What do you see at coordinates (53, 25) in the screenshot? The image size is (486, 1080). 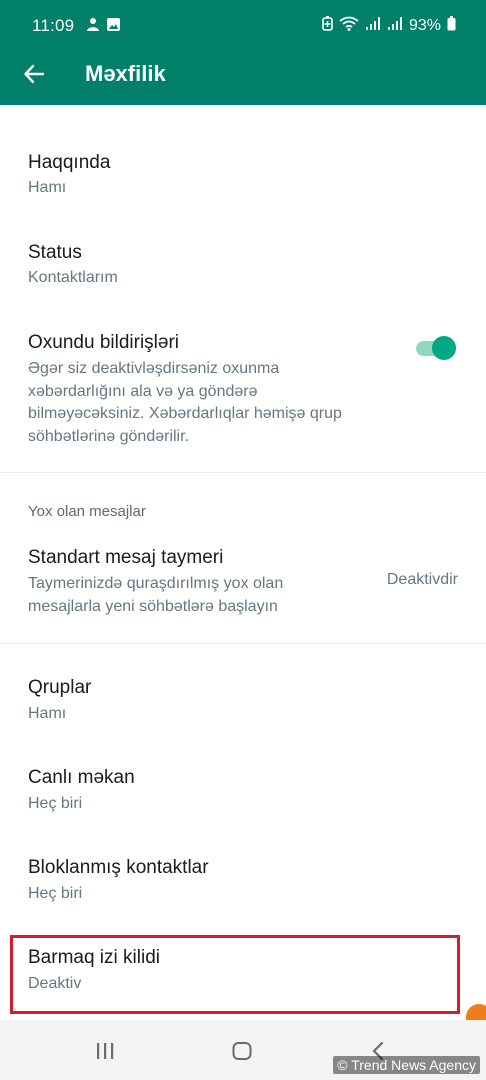 I see `status-time: 11:09` at bounding box center [53, 25].